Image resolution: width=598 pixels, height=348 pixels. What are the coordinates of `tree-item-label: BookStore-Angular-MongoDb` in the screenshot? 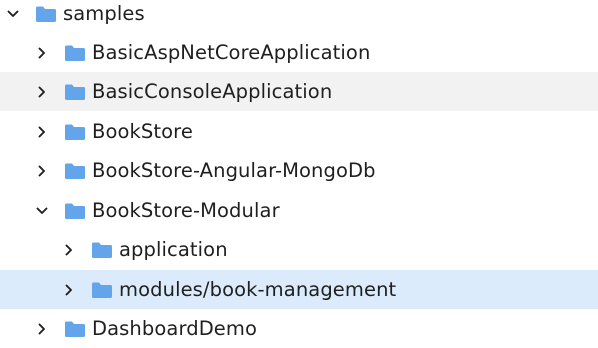 It's located at (234, 170).